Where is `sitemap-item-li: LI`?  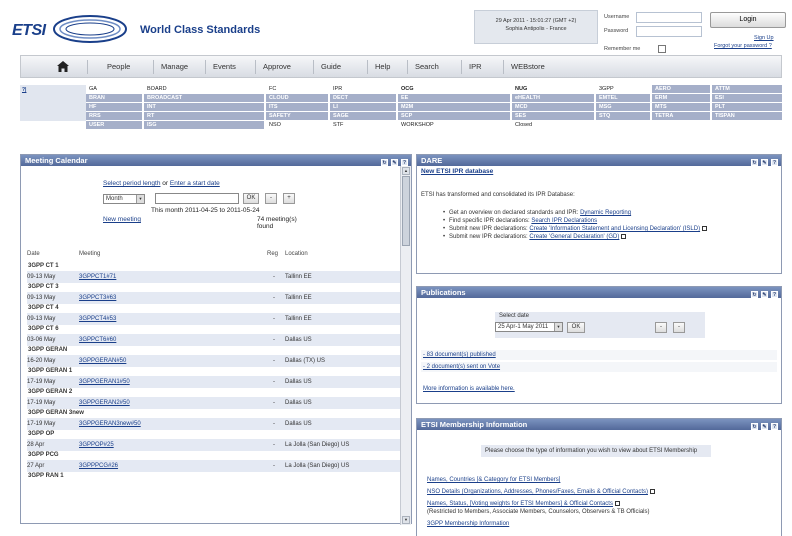
sitemap-item-li: LI is located at coordinates (363, 107).